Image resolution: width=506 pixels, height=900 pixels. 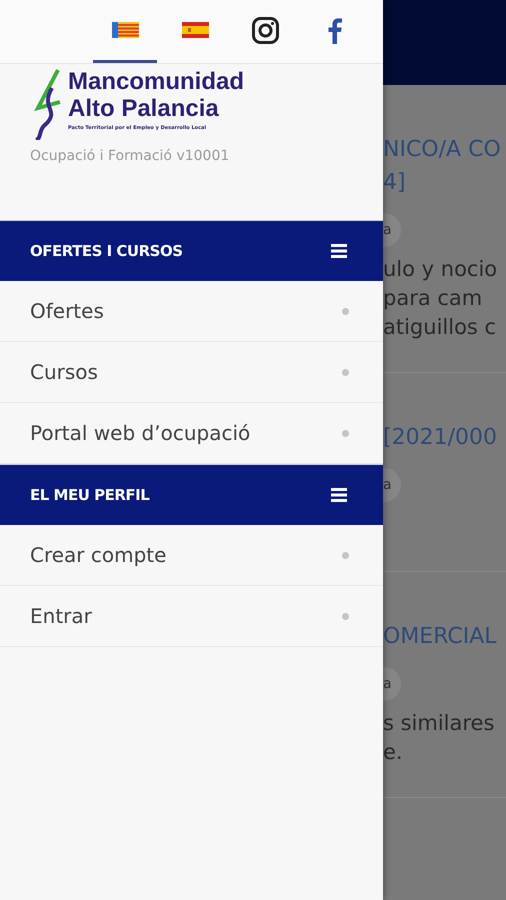 I want to click on card-description: e., so click(x=393, y=752).